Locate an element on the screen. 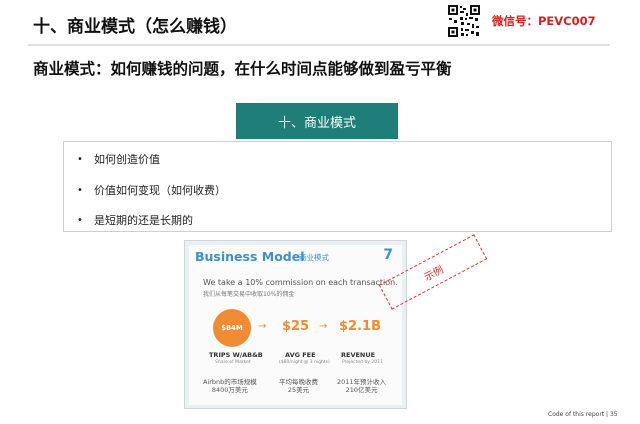 The image size is (640, 424). slide-line-cn: 我们从每笔交易中收取10%的佣金 is located at coordinates (249, 294).